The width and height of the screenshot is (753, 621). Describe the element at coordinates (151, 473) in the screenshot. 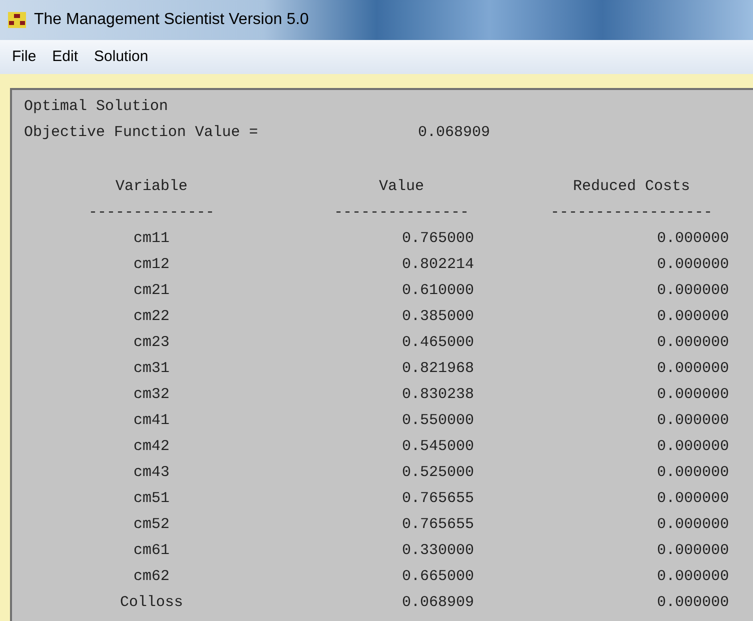

I see `variable-cell-text: cm43` at that location.